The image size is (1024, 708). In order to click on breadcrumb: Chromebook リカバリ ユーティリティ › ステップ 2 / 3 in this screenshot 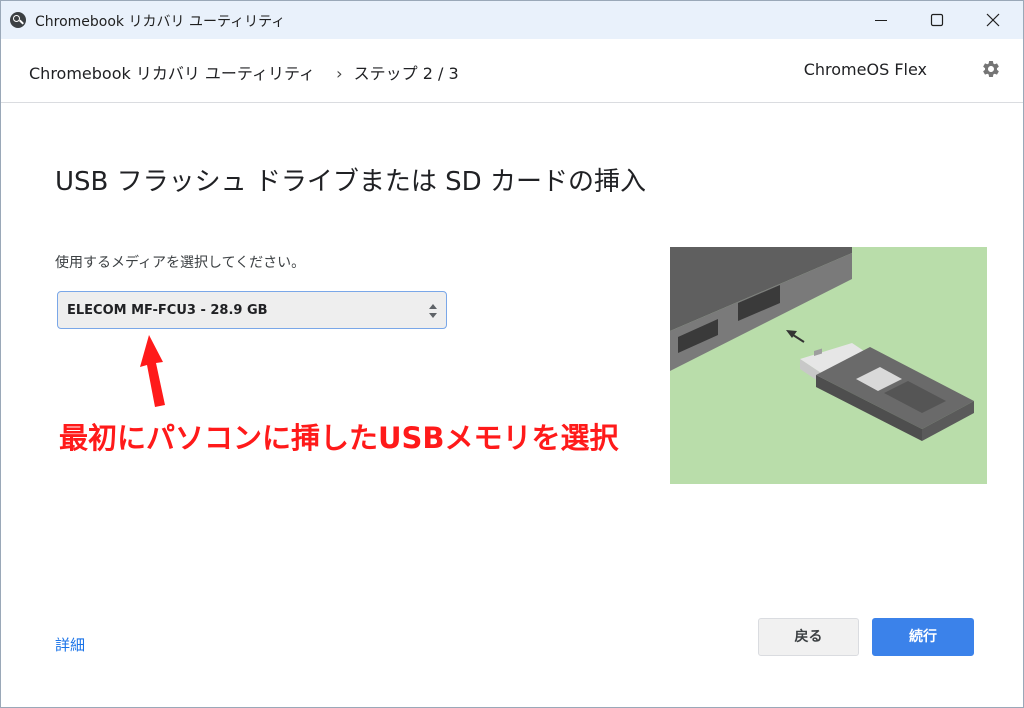, I will do `click(244, 72)`.